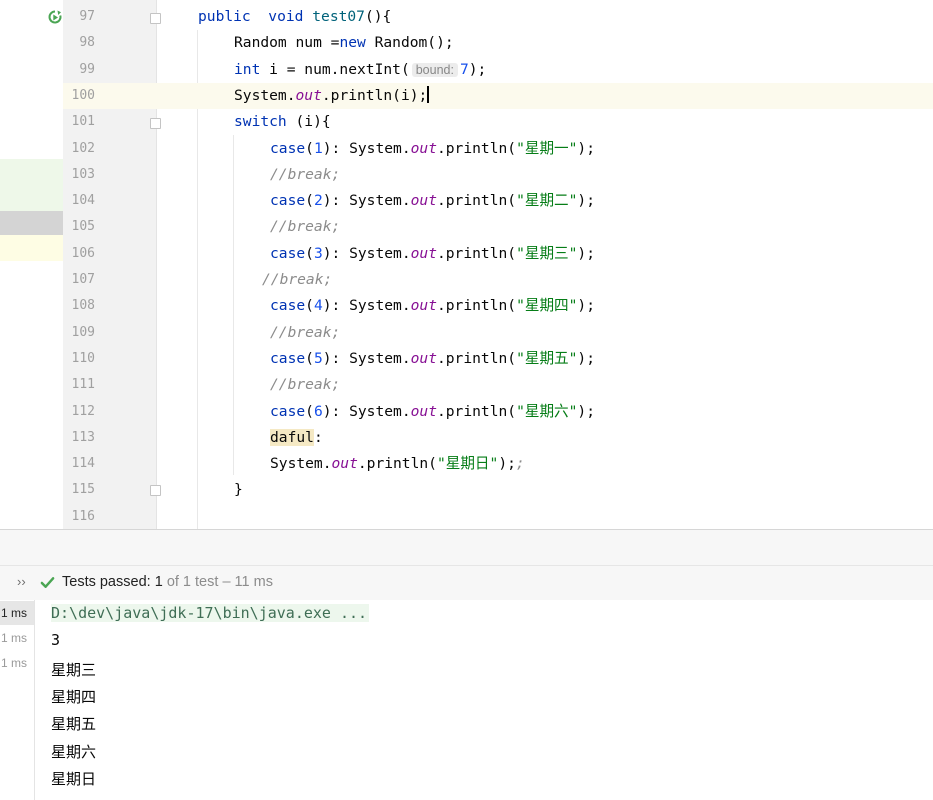  I want to click on code-line: case(1): System.out.println("星期一");, so click(432, 149).